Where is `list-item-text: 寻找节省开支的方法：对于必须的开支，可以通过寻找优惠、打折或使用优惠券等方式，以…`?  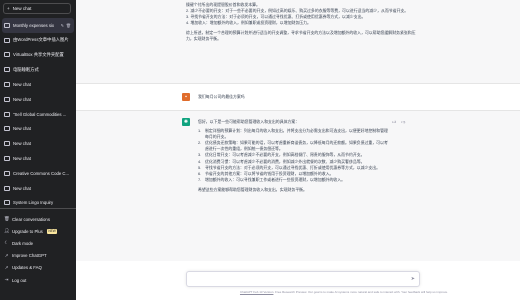 list-item-text: 寻找节省开支的方法：对于必须的开支，可以通过寻找优惠、打折或使用优惠券等方式，以… is located at coordinates (293, 167).